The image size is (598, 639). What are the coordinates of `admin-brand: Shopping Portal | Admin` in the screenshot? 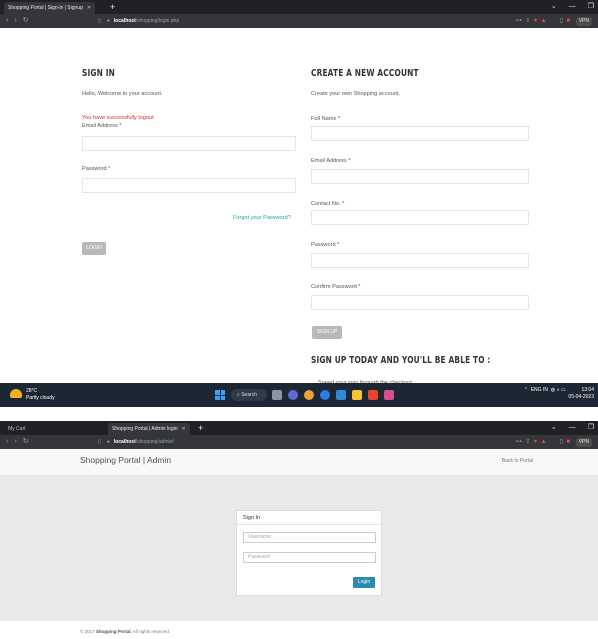 It's located at (125, 460).